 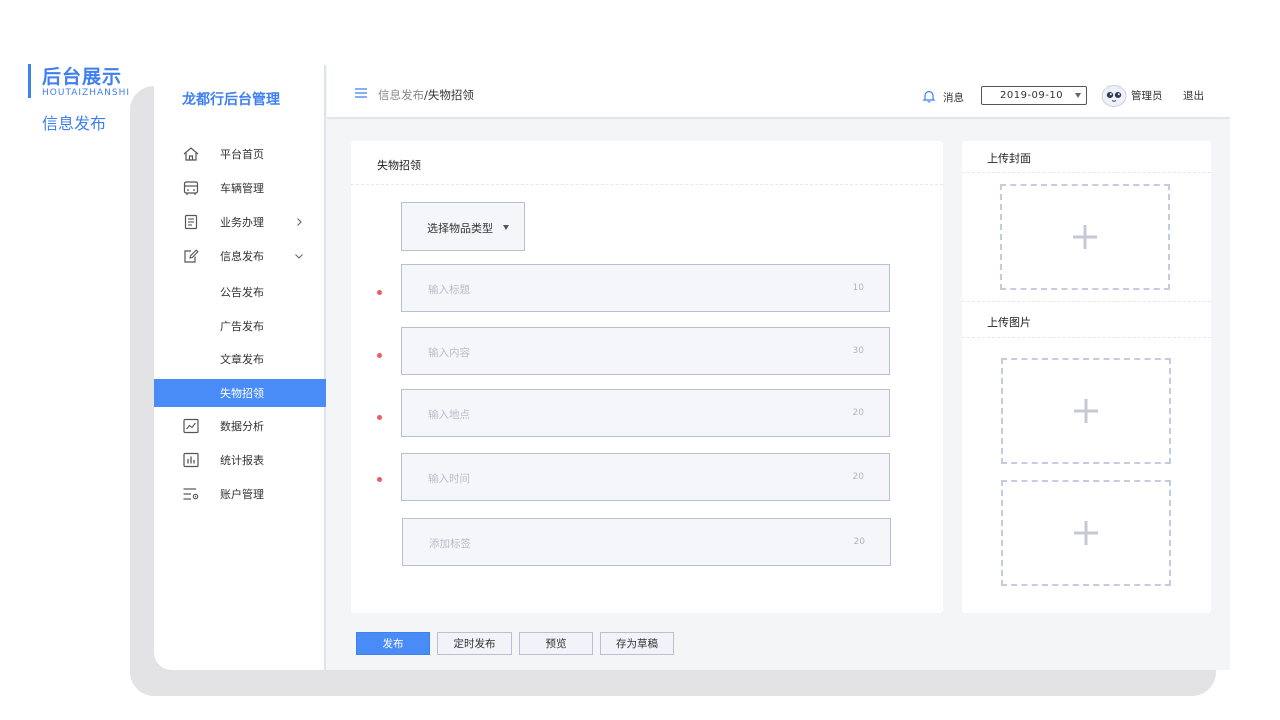 I want to click on sidebar-item-business: 业务办理, so click(x=240, y=222).